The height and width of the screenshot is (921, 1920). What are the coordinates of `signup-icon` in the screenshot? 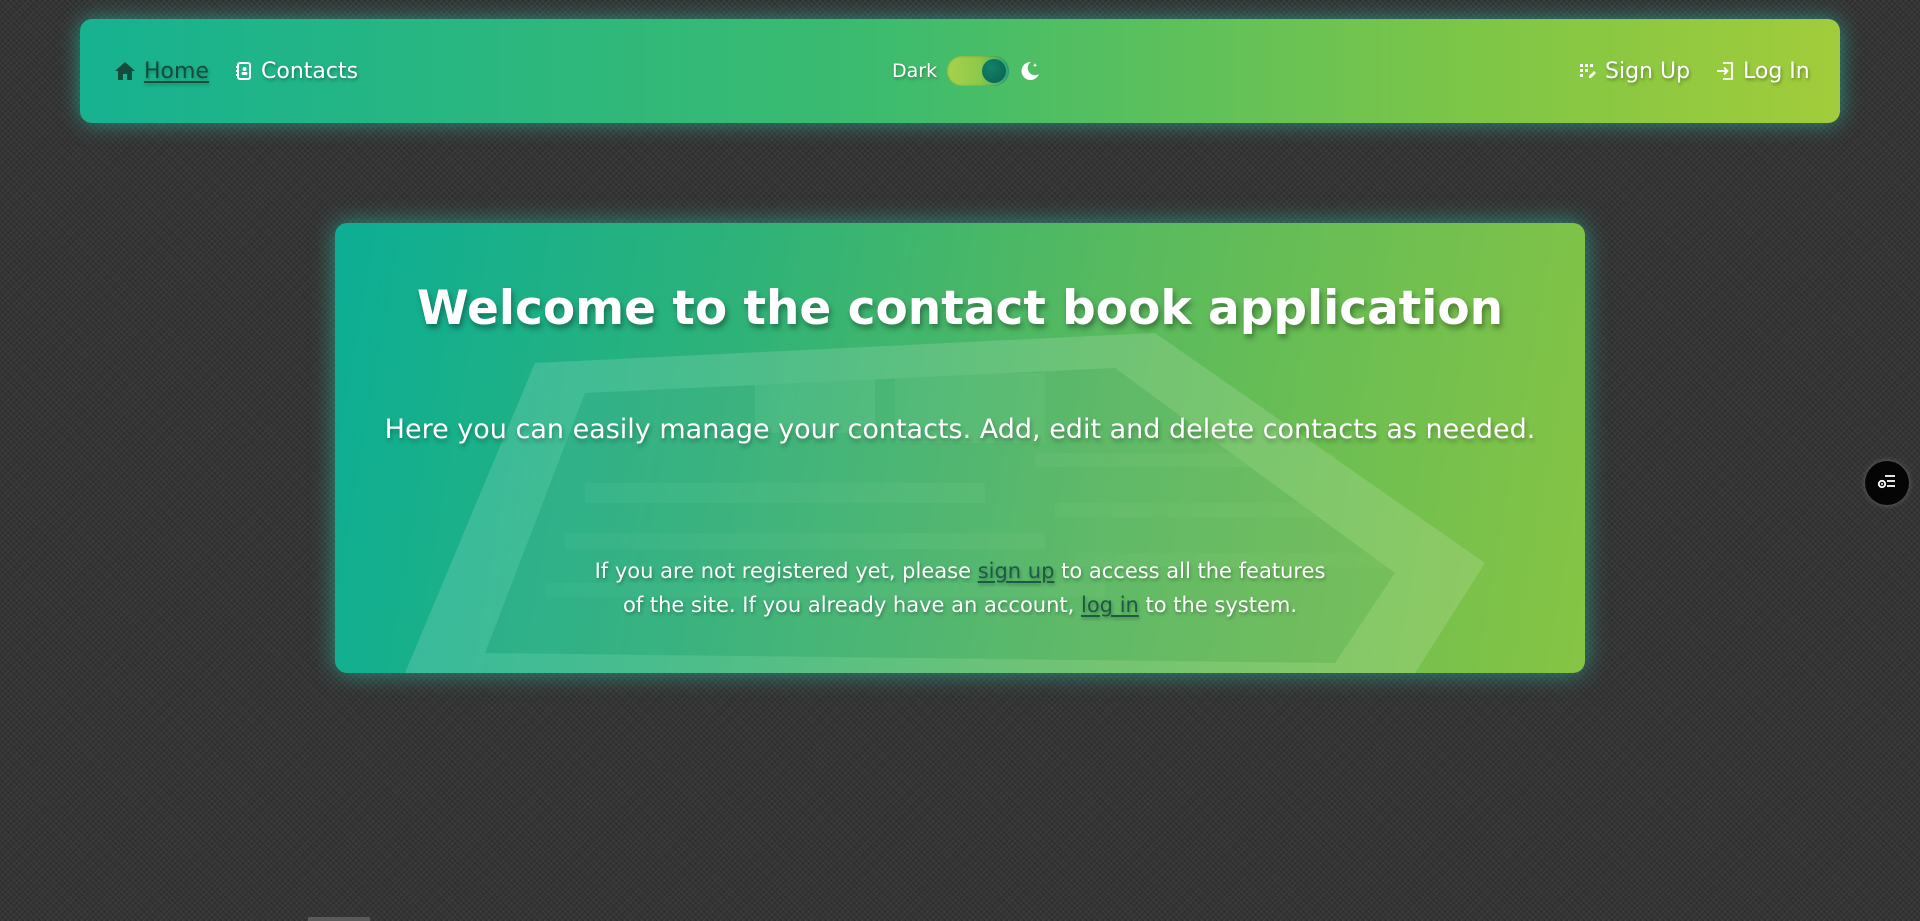 It's located at (1588, 71).